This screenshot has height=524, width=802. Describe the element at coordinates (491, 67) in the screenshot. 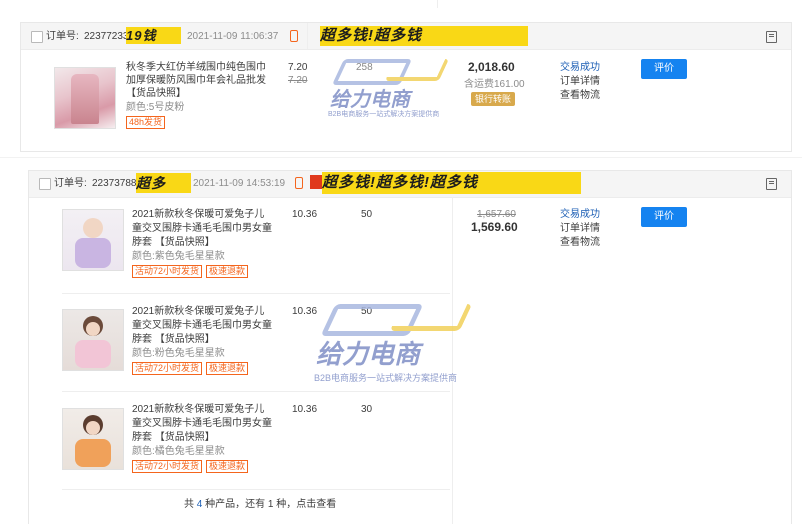

I see `order-total: 2,018.60` at that location.